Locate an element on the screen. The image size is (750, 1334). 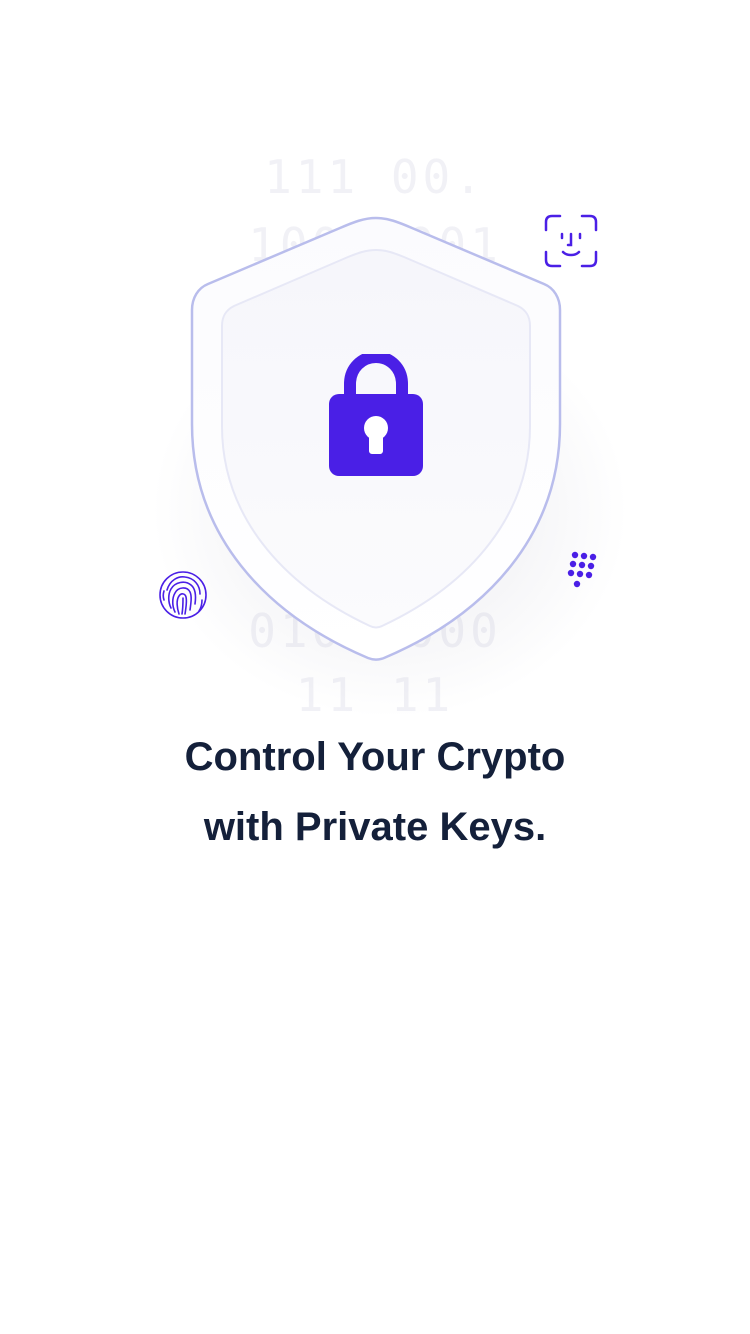
face-id-icon is located at coordinates (571, 241).